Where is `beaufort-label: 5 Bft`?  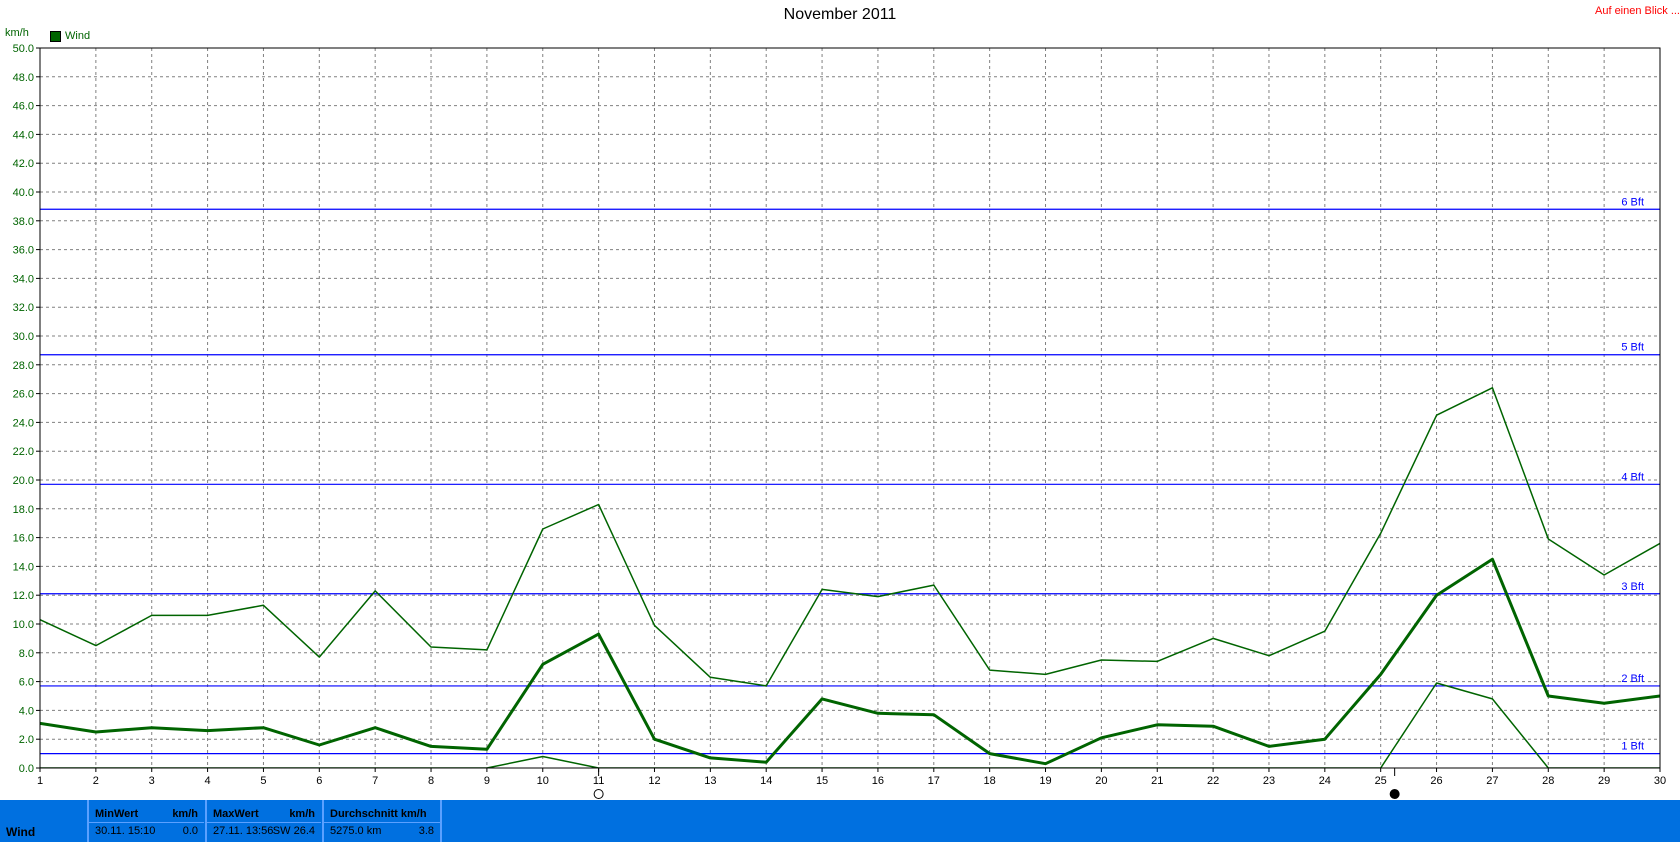
beaufort-label: 5 Bft is located at coordinates (1632, 348).